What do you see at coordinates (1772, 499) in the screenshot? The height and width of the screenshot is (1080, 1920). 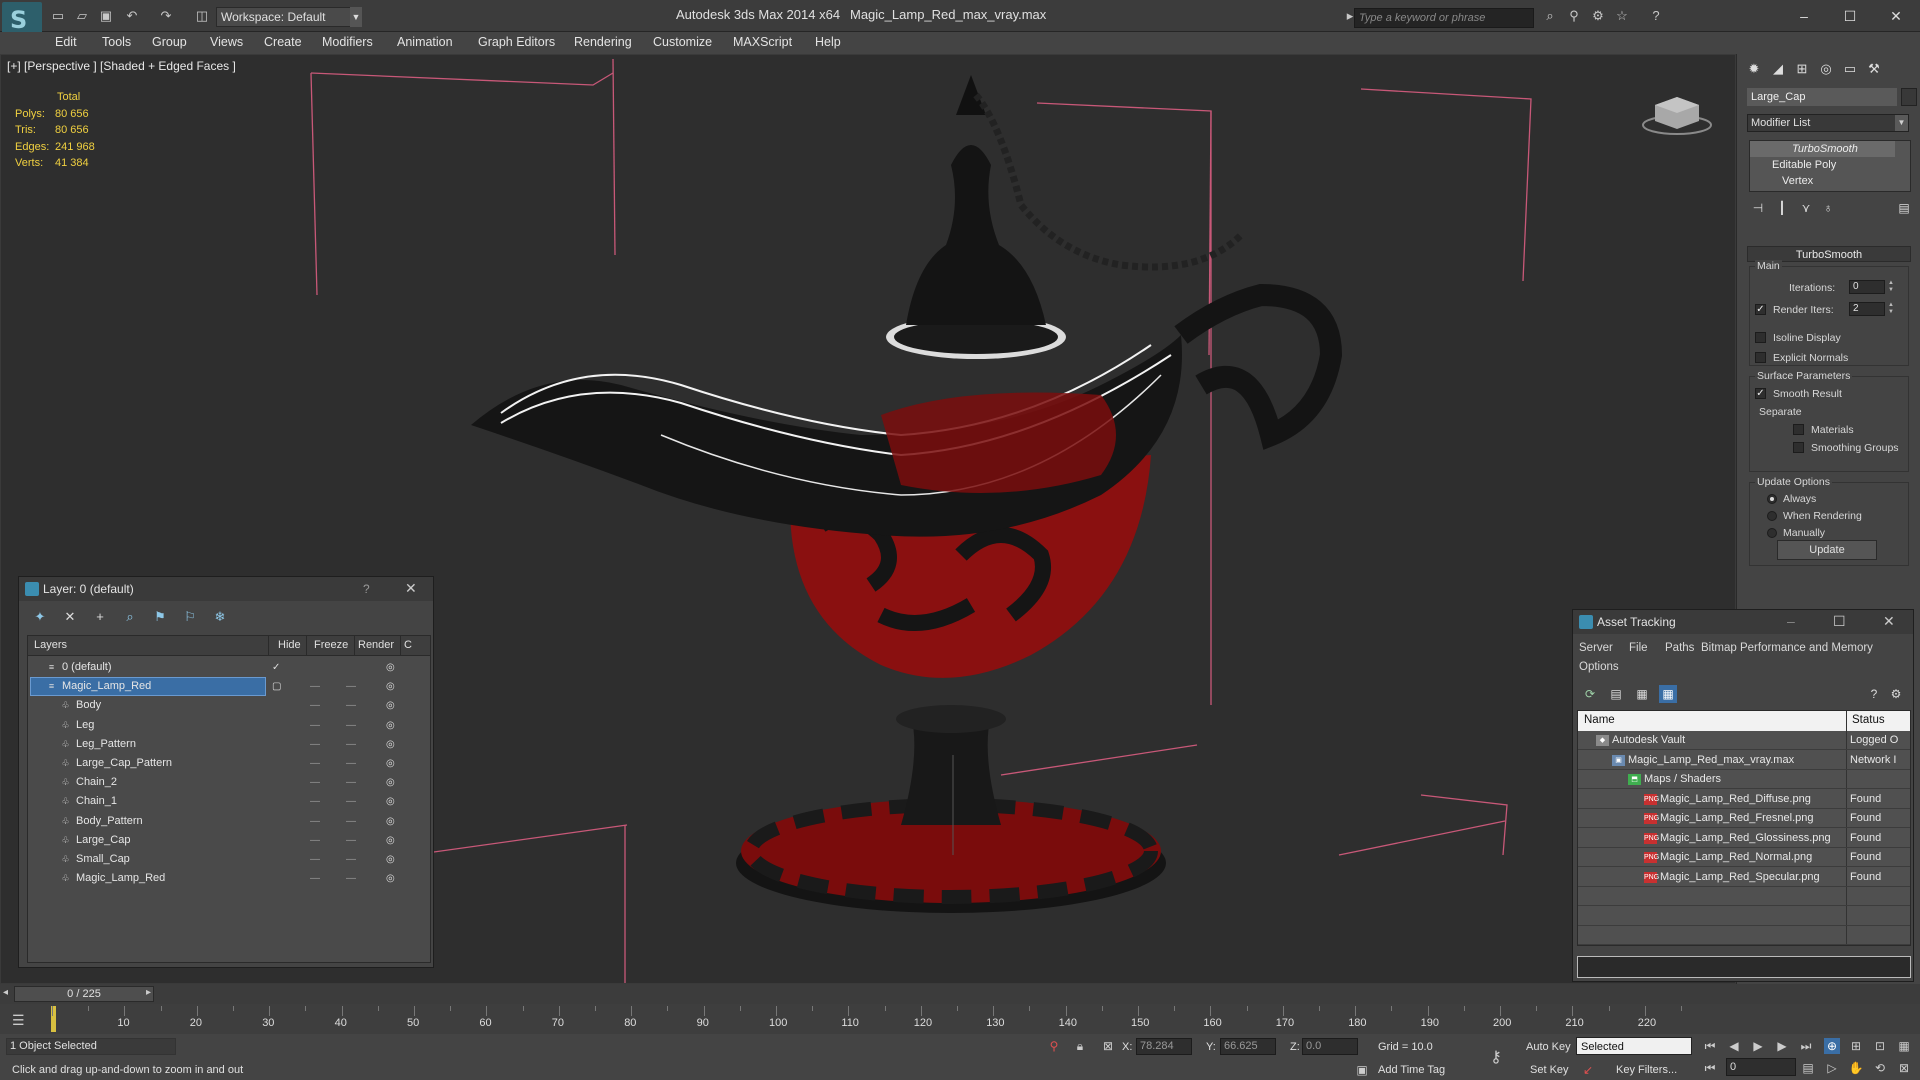 I see `update-always-radio` at bounding box center [1772, 499].